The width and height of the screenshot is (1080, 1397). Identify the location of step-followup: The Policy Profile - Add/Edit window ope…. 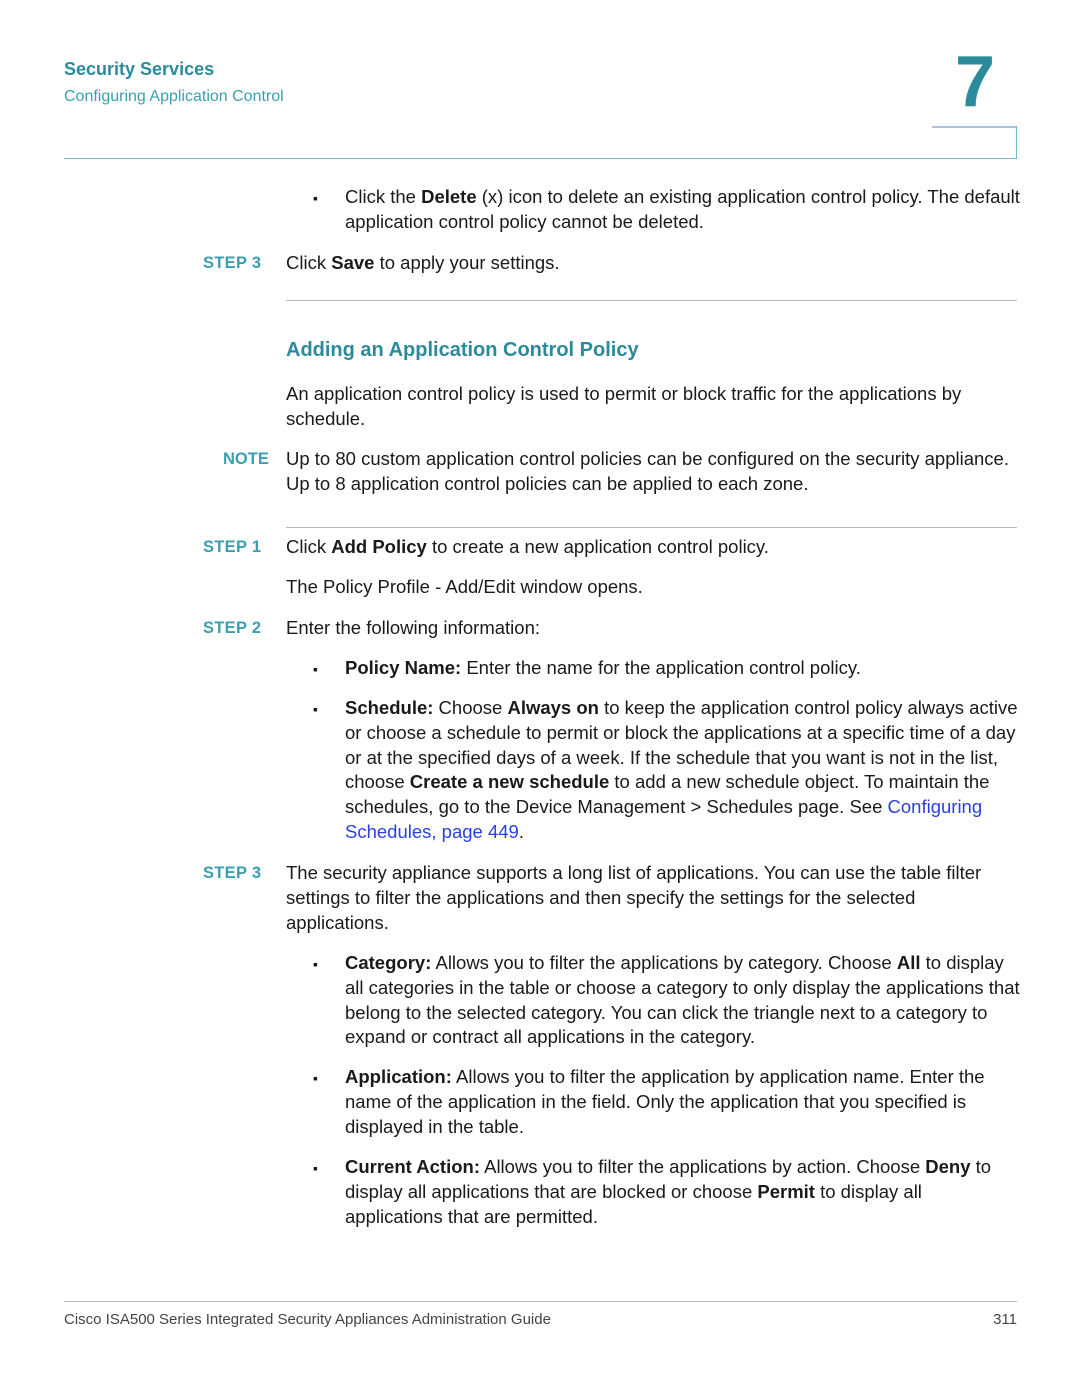
(464, 586).